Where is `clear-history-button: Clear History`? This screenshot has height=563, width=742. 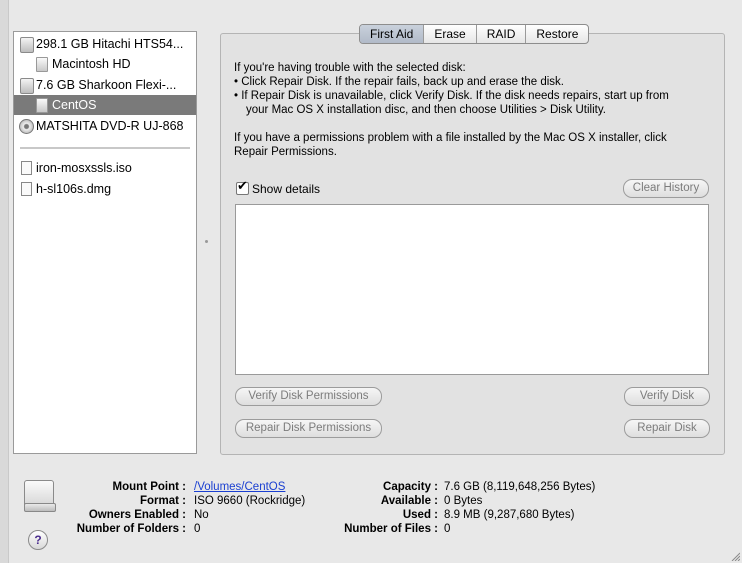
clear-history-button: Clear History is located at coordinates (666, 188).